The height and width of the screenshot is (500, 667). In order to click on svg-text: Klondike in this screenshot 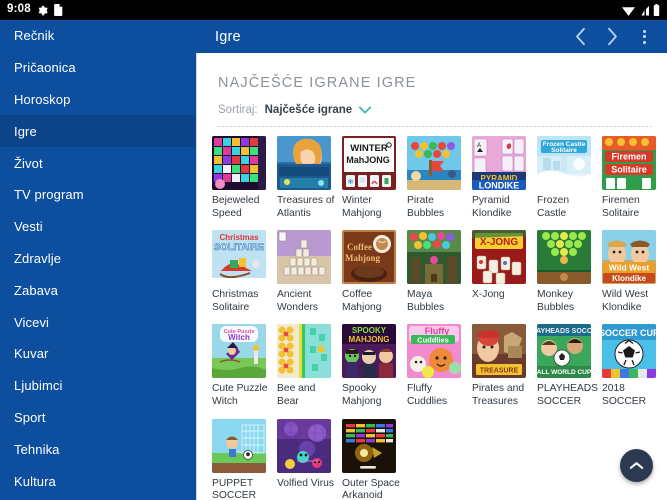, I will do `click(629, 278)`.